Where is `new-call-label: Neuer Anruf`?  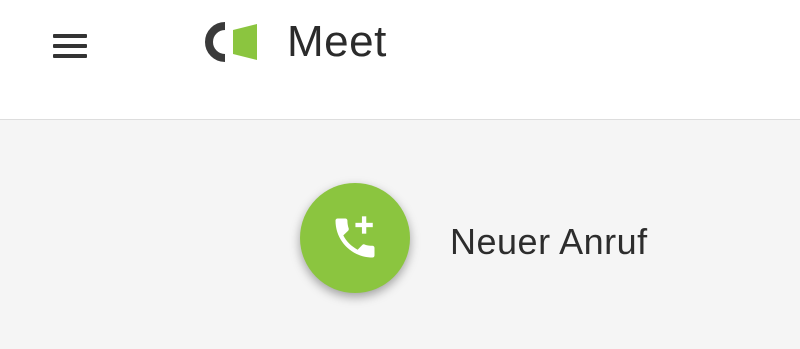
new-call-label: Neuer Anruf is located at coordinates (549, 241).